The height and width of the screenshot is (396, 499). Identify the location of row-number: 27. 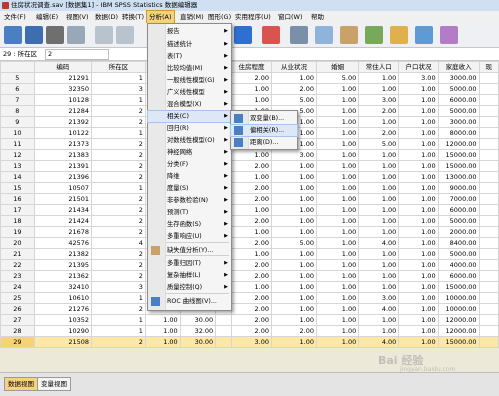
(17, 320).